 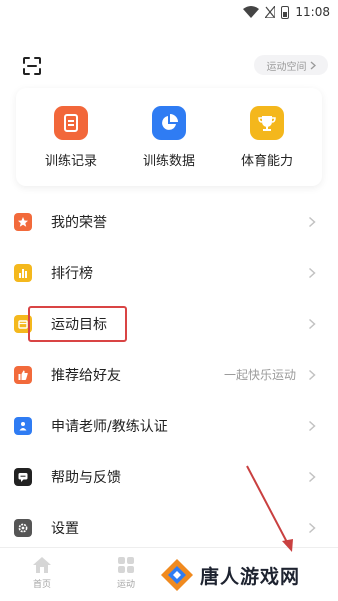 What do you see at coordinates (23, 374) in the screenshot?
I see `thumbs-up-icon` at bounding box center [23, 374].